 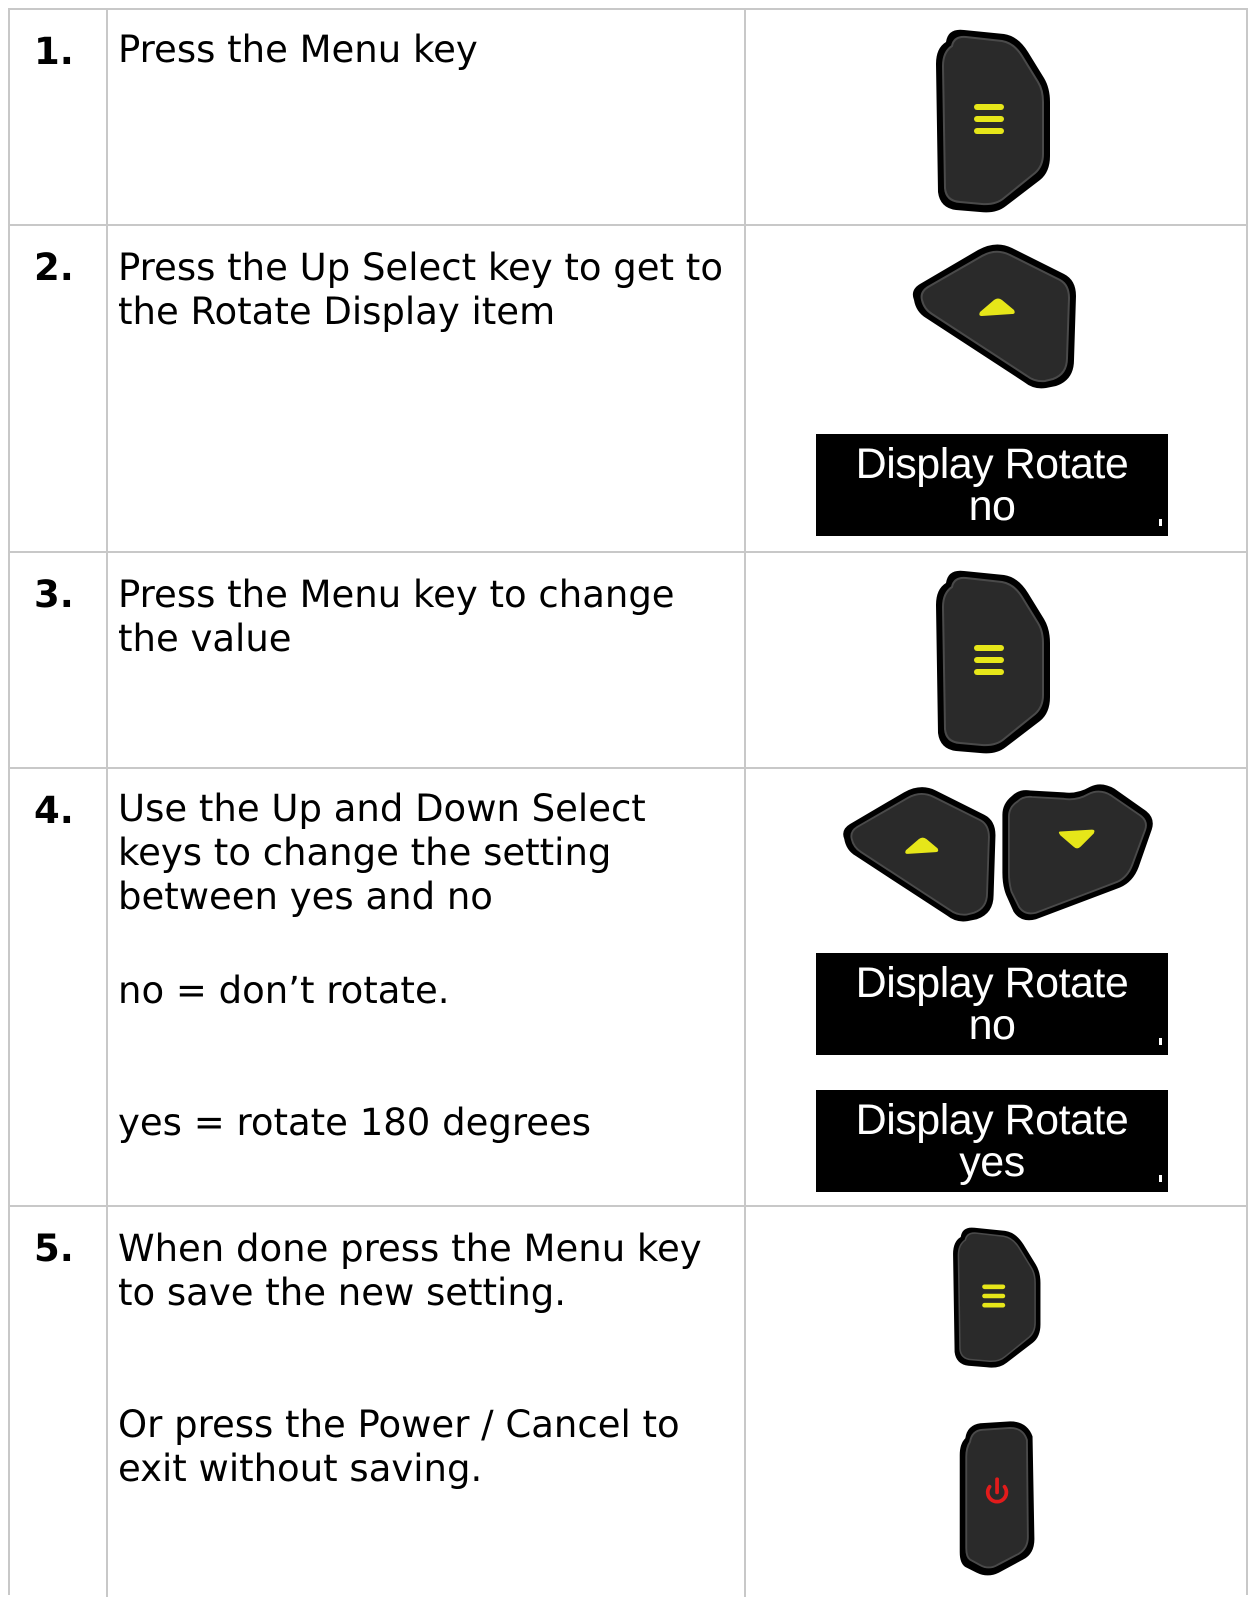 I want to click on step-instruction: Press the Menu key, so click(x=298, y=49).